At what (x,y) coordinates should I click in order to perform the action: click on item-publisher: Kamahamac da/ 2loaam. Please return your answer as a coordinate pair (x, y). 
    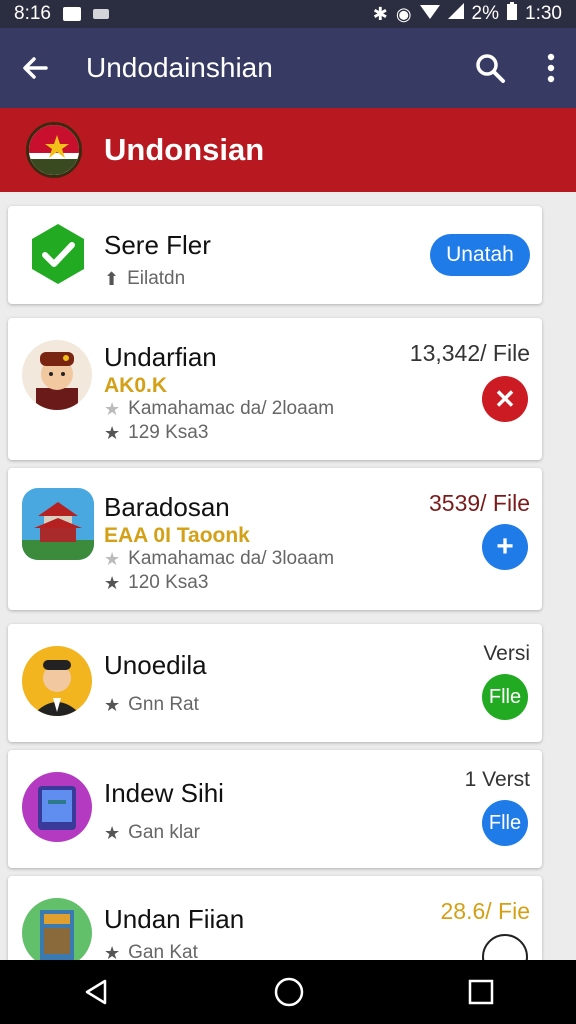
    Looking at the image, I should click on (231, 408).